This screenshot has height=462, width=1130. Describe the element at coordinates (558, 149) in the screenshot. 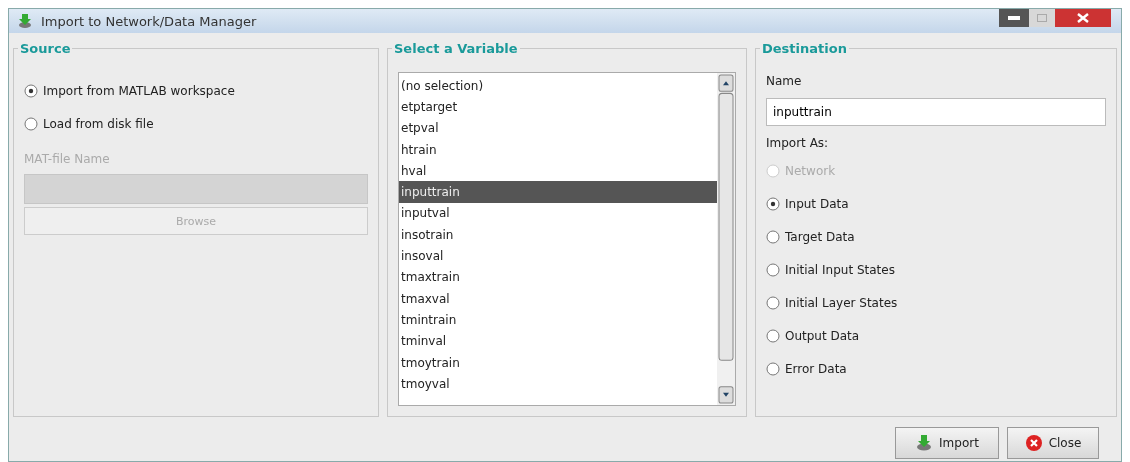

I see `list-item: htrain` at that location.